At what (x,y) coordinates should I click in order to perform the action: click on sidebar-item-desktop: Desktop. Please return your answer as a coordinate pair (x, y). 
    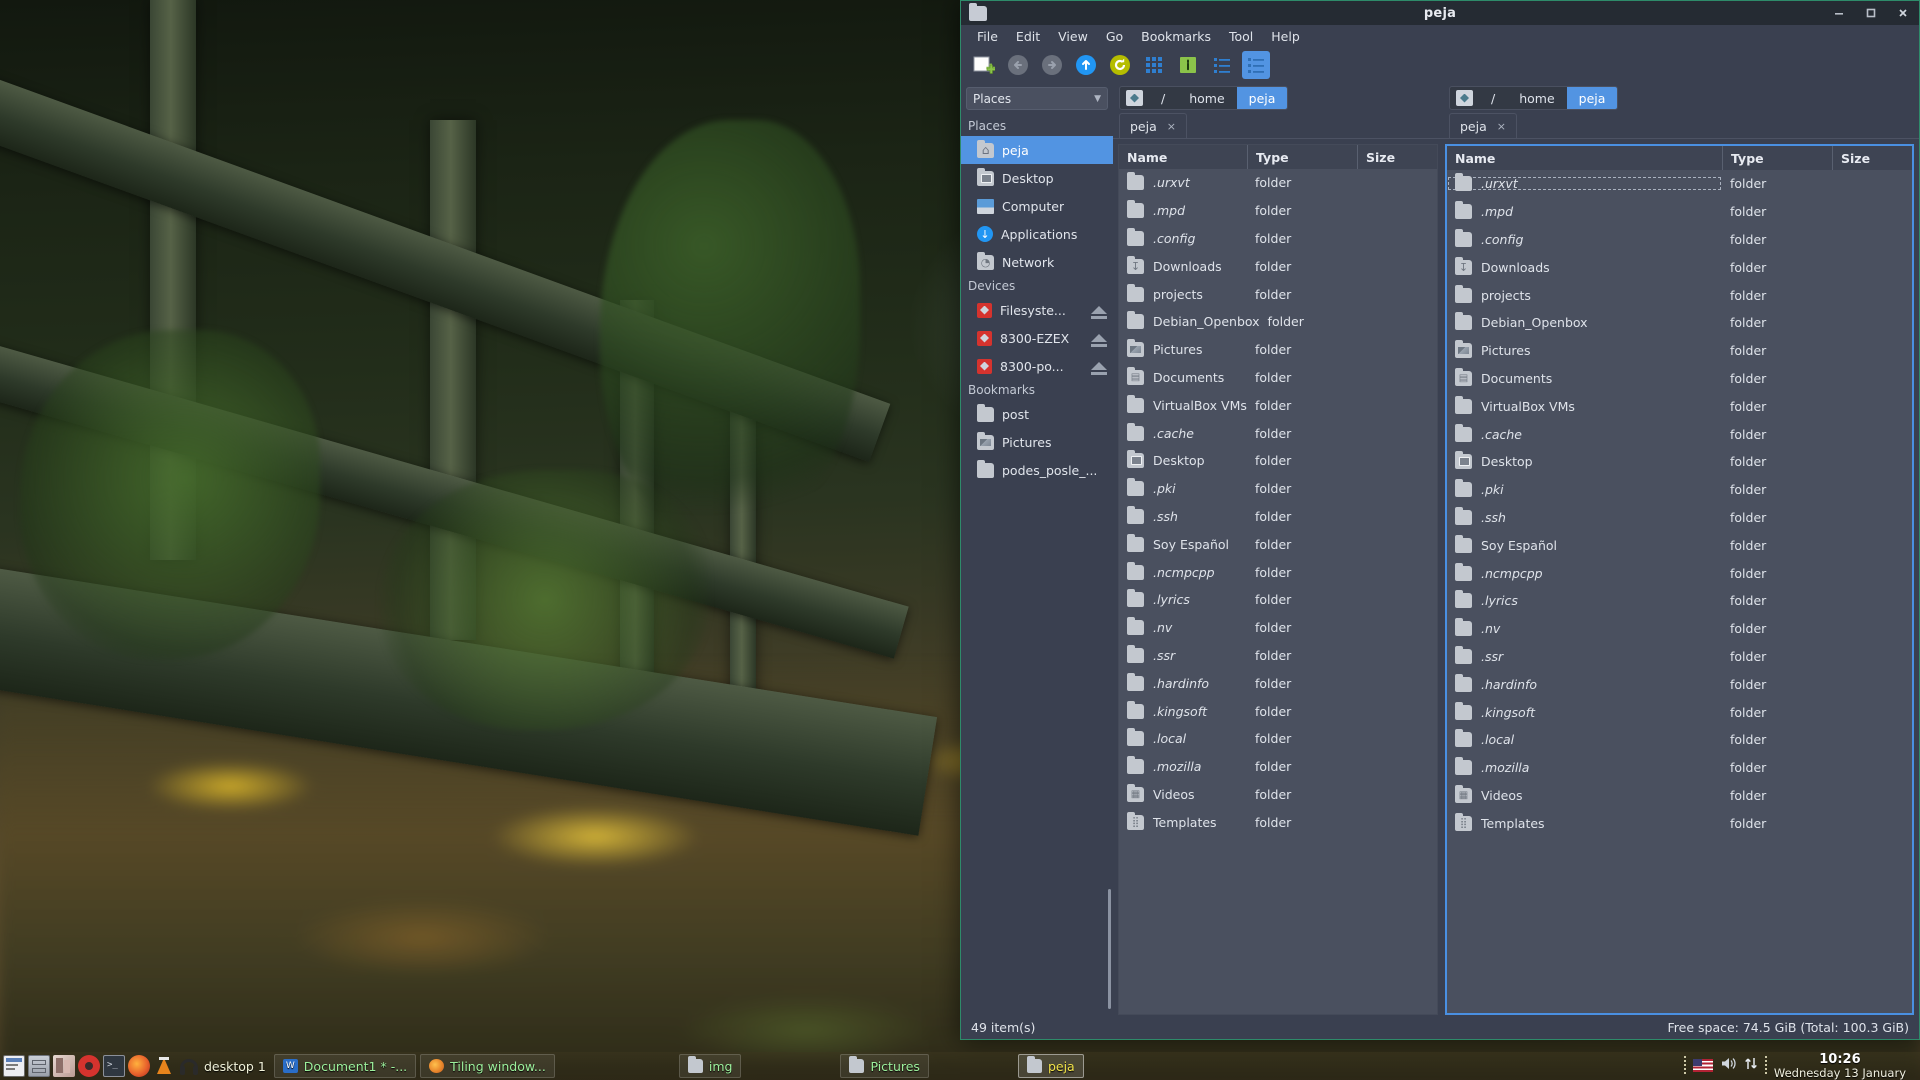
    Looking at the image, I should click on (1037, 178).